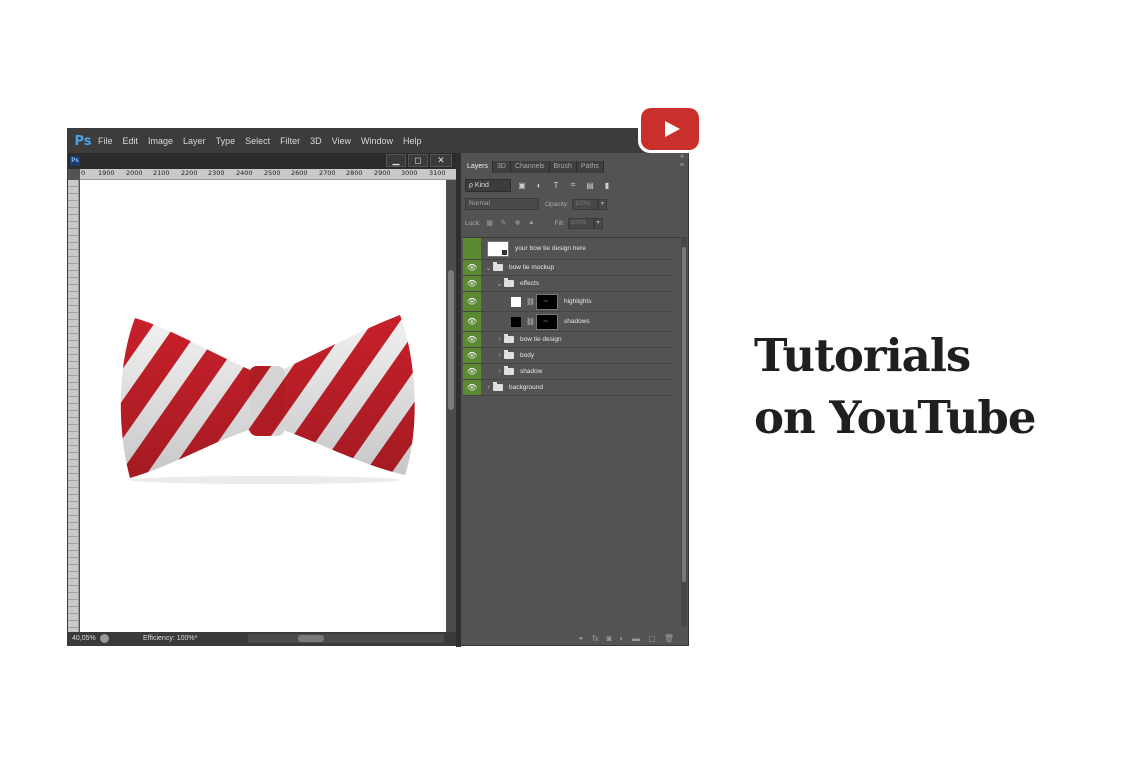 The height and width of the screenshot is (759, 1138). Describe the element at coordinates (412, 141) in the screenshot. I see `menu-help: Help` at that location.